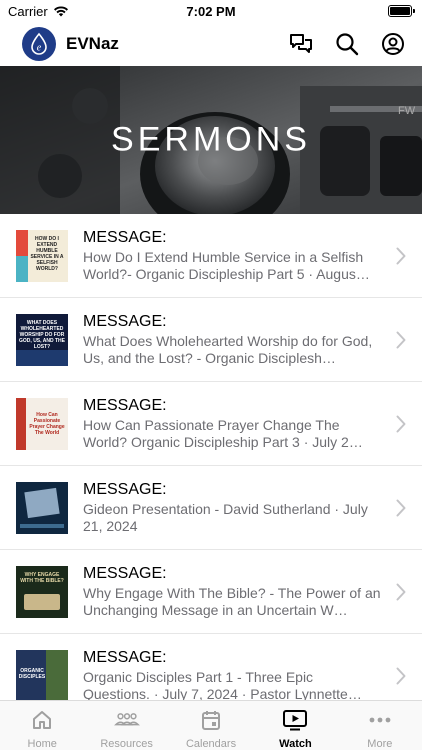  What do you see at coordinates (28, 11) in the screenshot?
I see `carrier-label: Carrier` at bounding box center [28, 11].